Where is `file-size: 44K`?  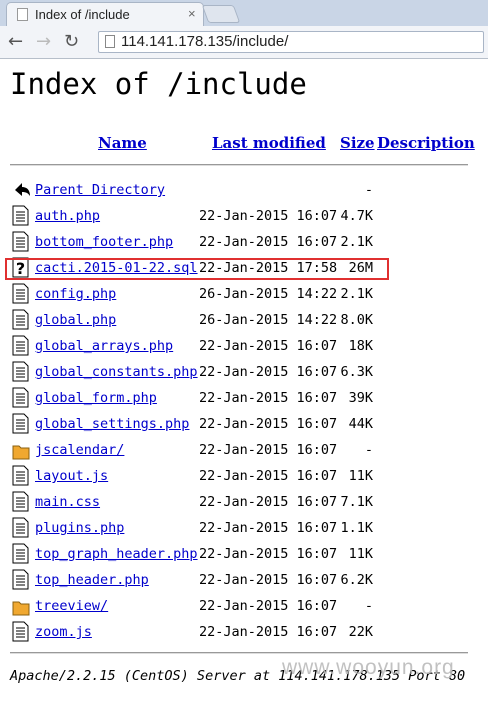 file-size: 44K is located at coordinates (360, 424).